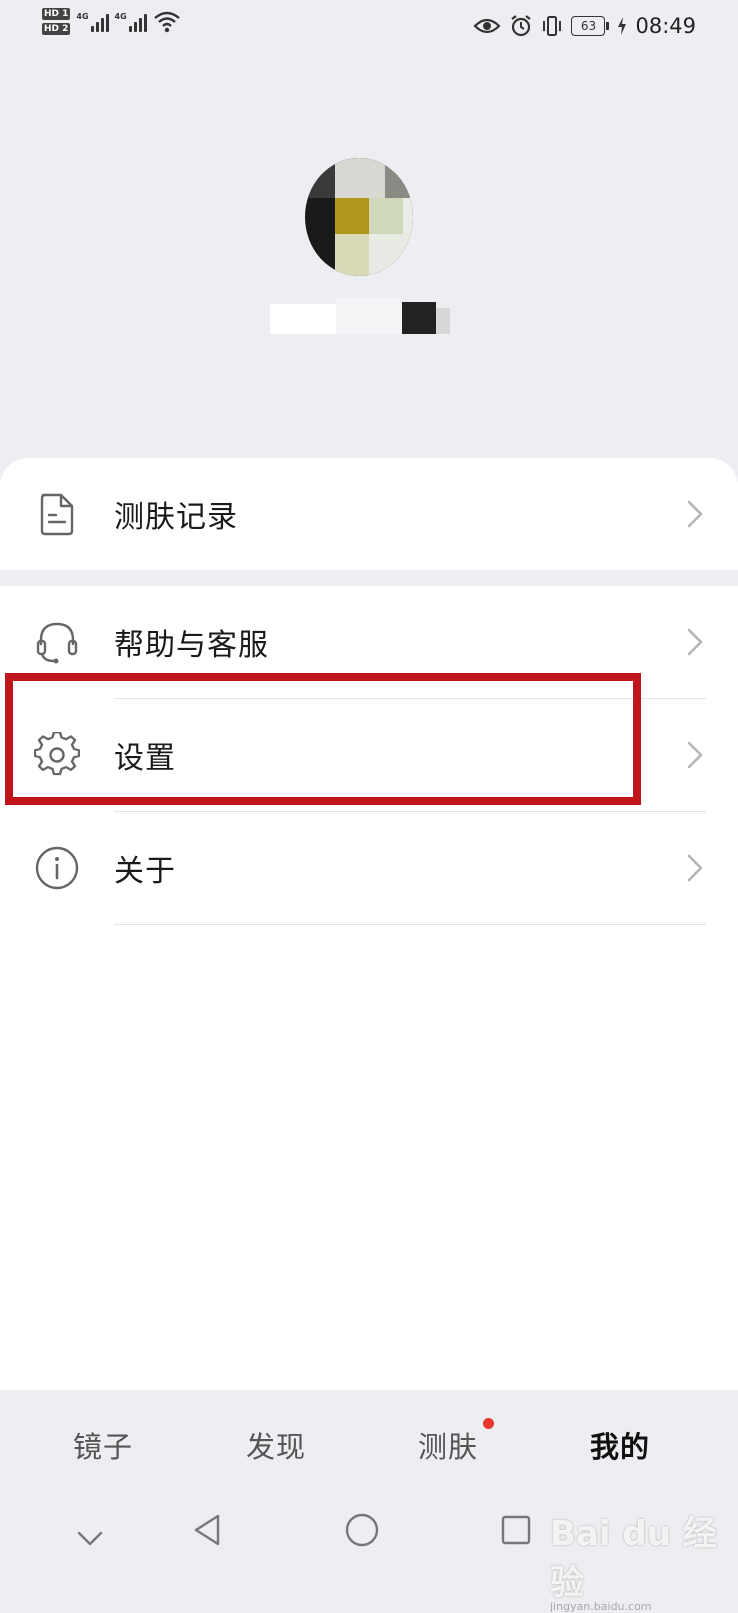 The image size is (738, 1613). Describe the element at coordinates (665, 26) in the screenshot. I see `clock: 08:49` at that location.